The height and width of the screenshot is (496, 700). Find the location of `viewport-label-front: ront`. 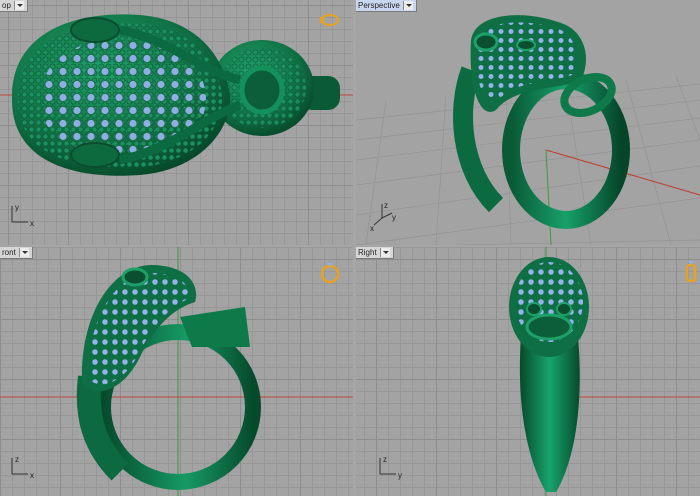

viewport-label-front: ront is located at coordinates (16, 253).